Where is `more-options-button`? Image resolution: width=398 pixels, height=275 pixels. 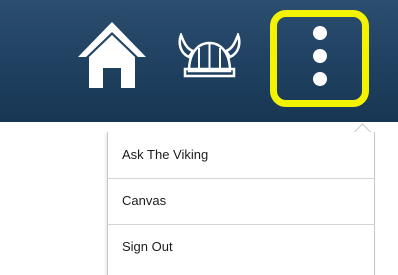 more-options-button is located at coordinates (320, 57).